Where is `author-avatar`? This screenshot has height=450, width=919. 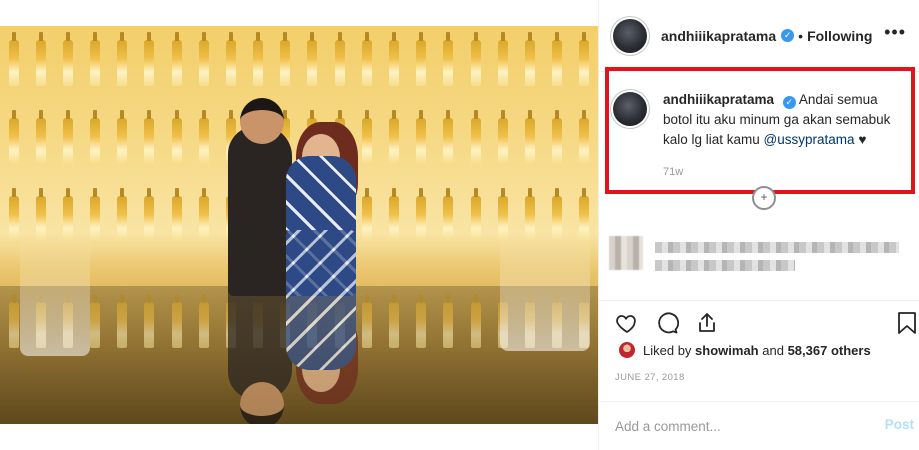
author-avatar is located at coordinates (630, 35).